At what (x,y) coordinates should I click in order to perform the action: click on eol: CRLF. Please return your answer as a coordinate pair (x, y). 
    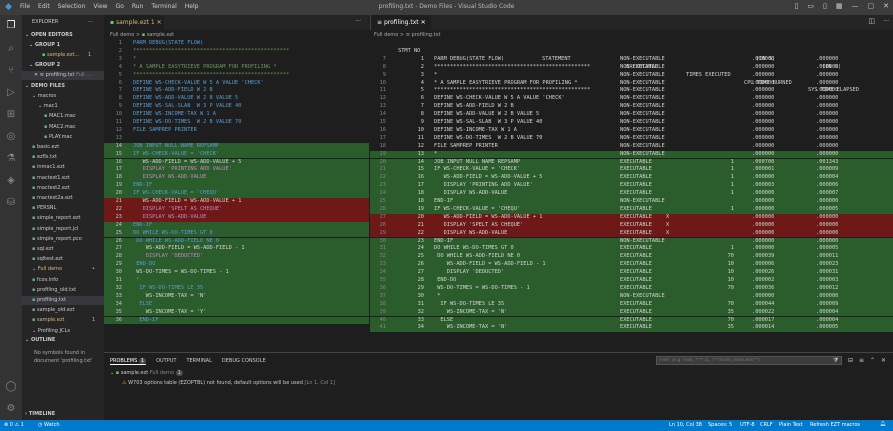
    Looking at the image, I should click on (766, 425).